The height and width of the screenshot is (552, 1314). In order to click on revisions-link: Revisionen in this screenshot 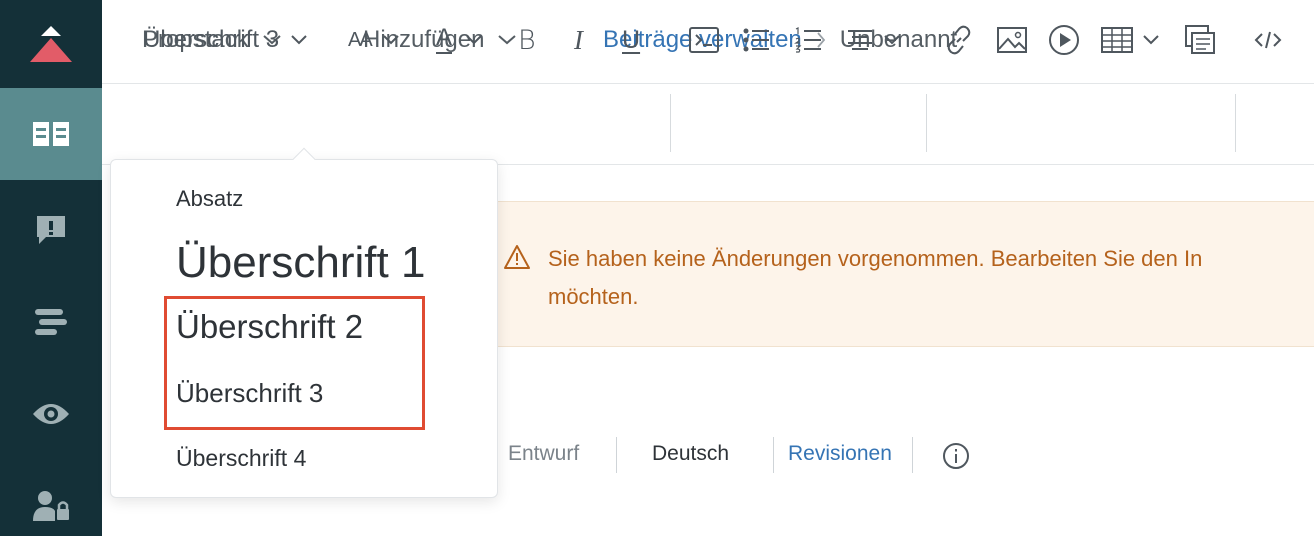, I will do `click(840, 454)`.